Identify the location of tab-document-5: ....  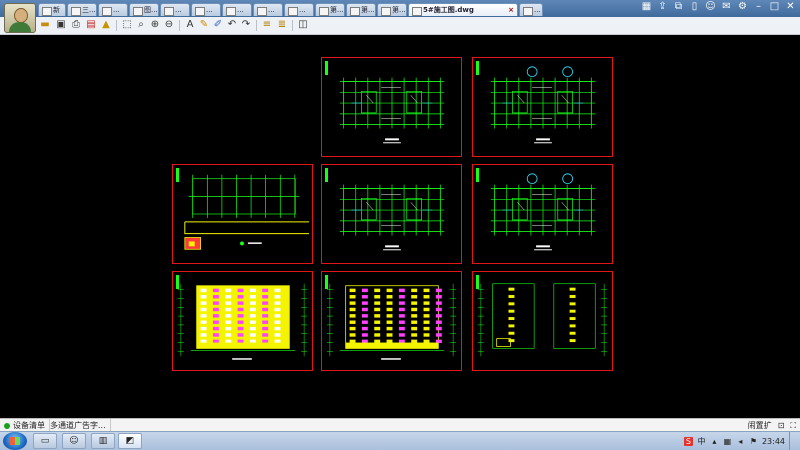
(206, 9).